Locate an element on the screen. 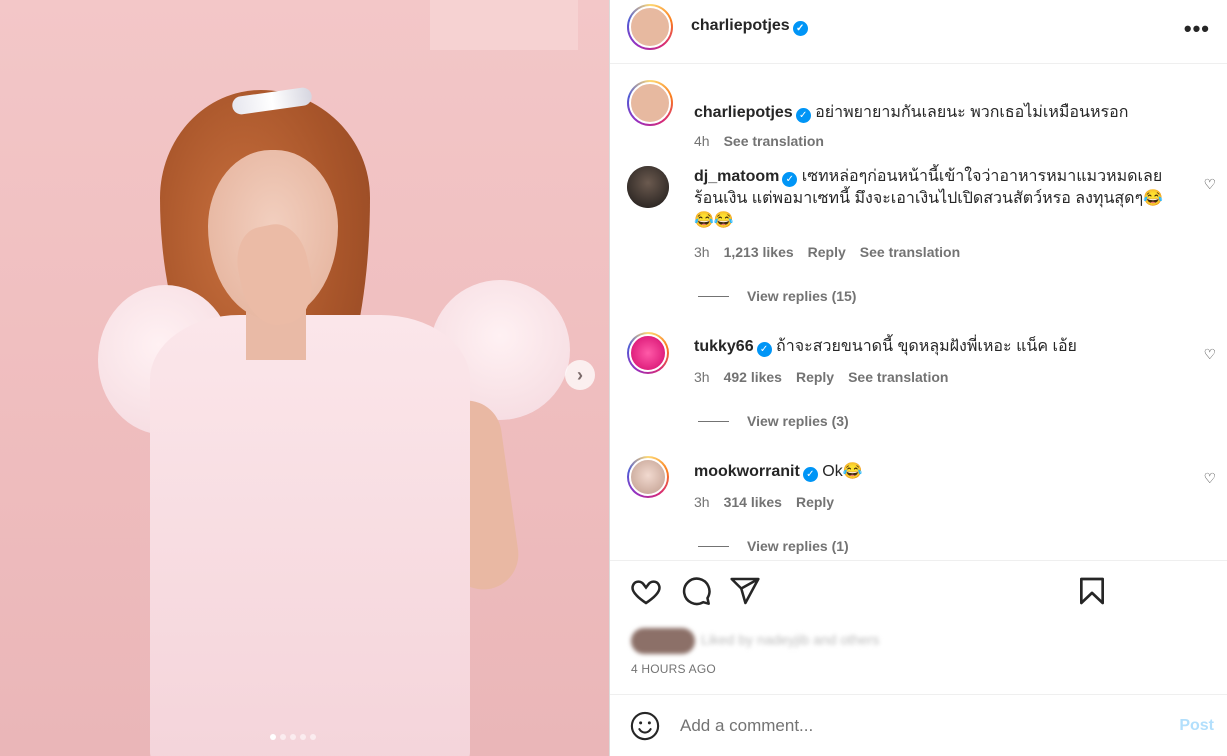 This screenshot has width=1227, height=756. comment-bar: Post is located at coordinates (918, 725).